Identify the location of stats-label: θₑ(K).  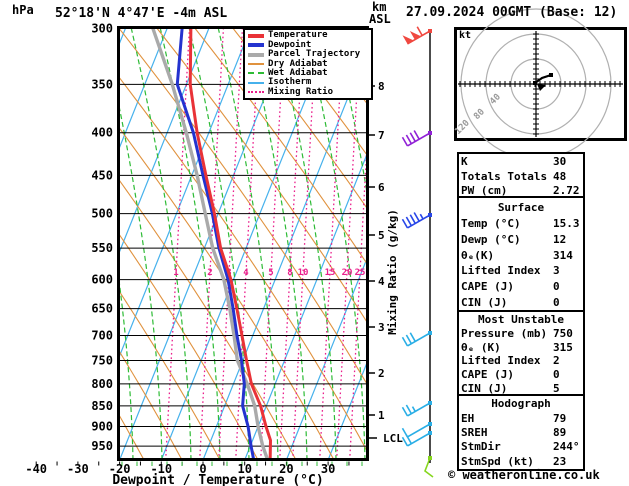
(478, 255).